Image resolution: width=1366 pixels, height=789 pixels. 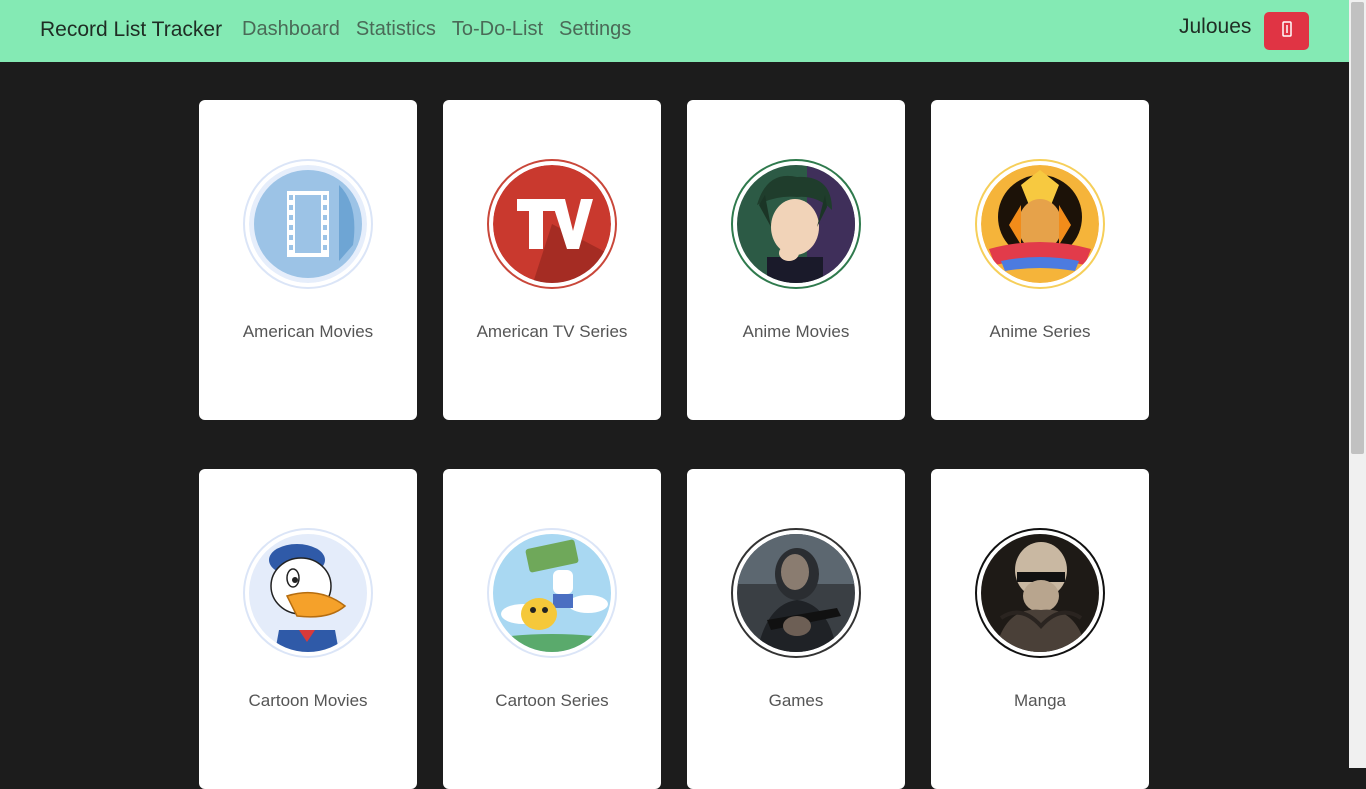 I want to click on film-reel-icon, so click(x=308, y=224).